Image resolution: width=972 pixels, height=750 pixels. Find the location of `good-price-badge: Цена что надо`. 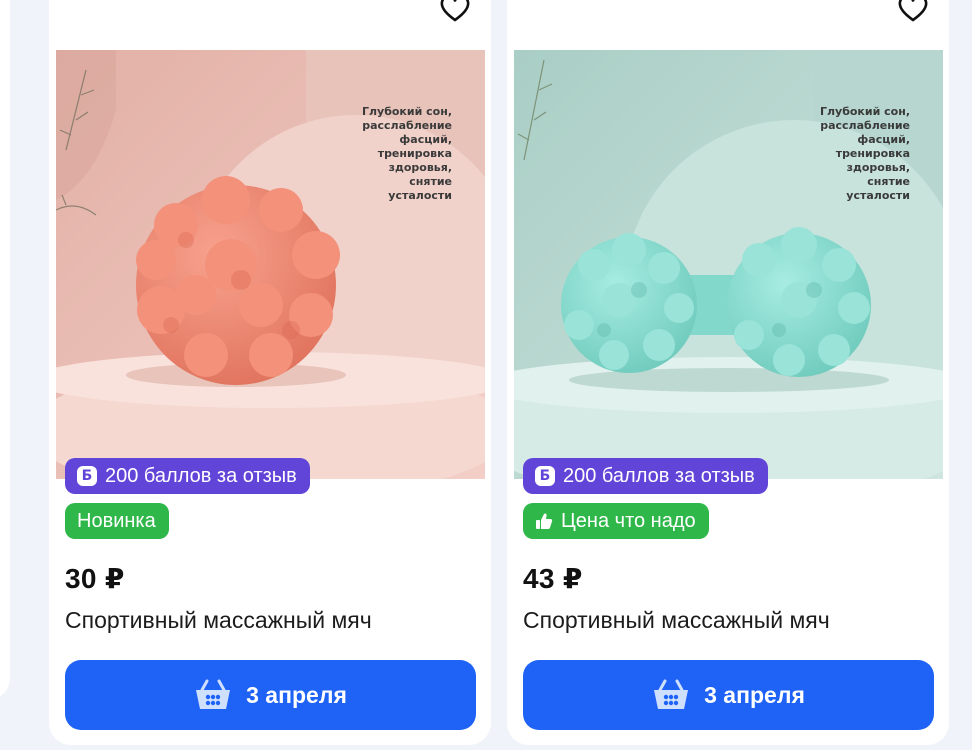

good-price-badge: Цена что надо is located at coordinates (616, 521).